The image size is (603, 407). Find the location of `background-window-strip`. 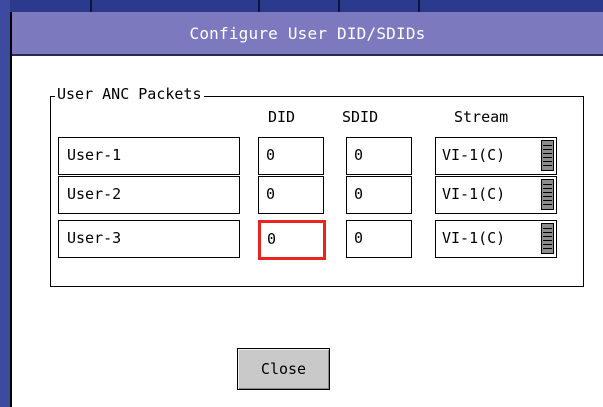

background-window-strip is located at coordinates (301, 6).